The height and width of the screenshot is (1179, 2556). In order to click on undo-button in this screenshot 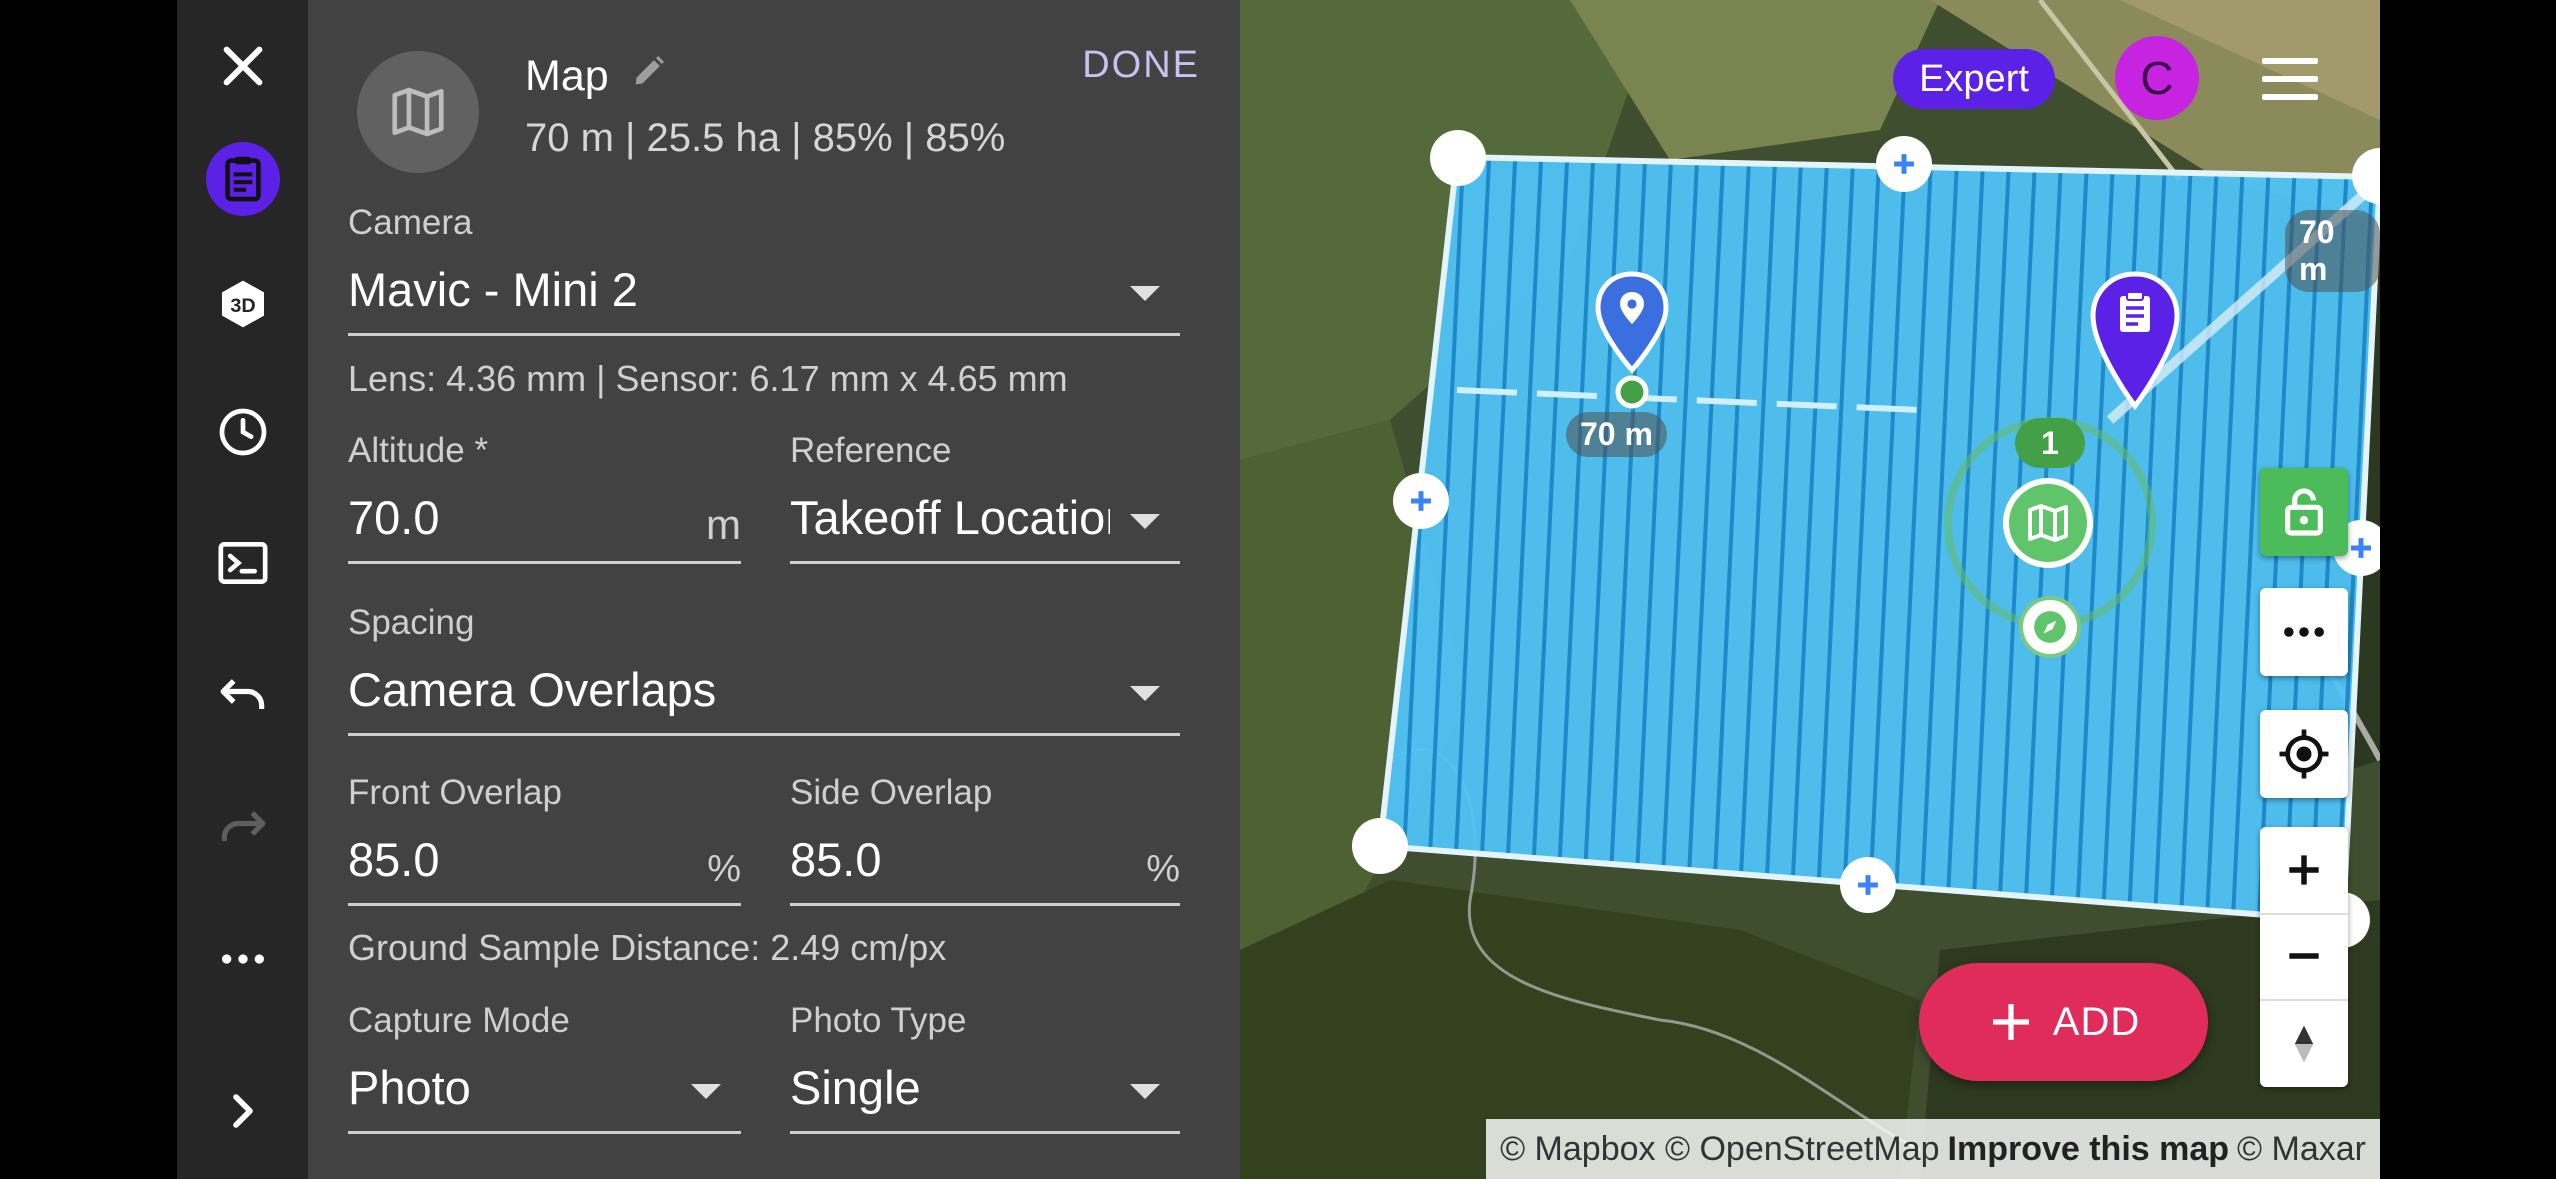, I will do `click(242, 695)`.